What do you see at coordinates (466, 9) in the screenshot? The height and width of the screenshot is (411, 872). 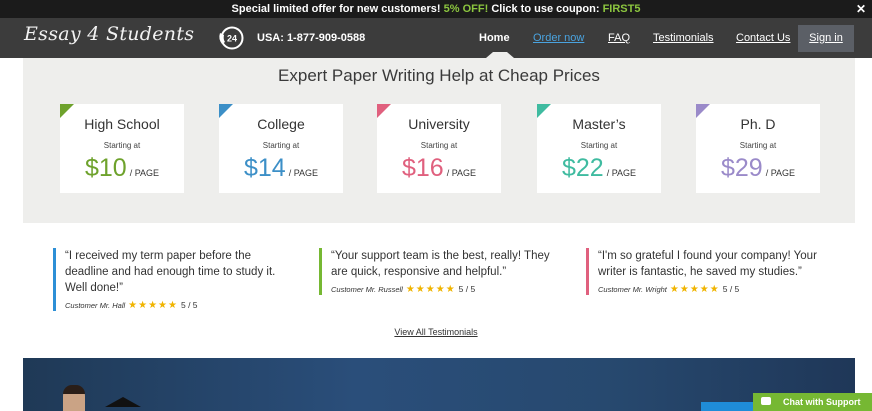 I see `promo-discount: 5% OFF!` at bounding box center [466, 9].